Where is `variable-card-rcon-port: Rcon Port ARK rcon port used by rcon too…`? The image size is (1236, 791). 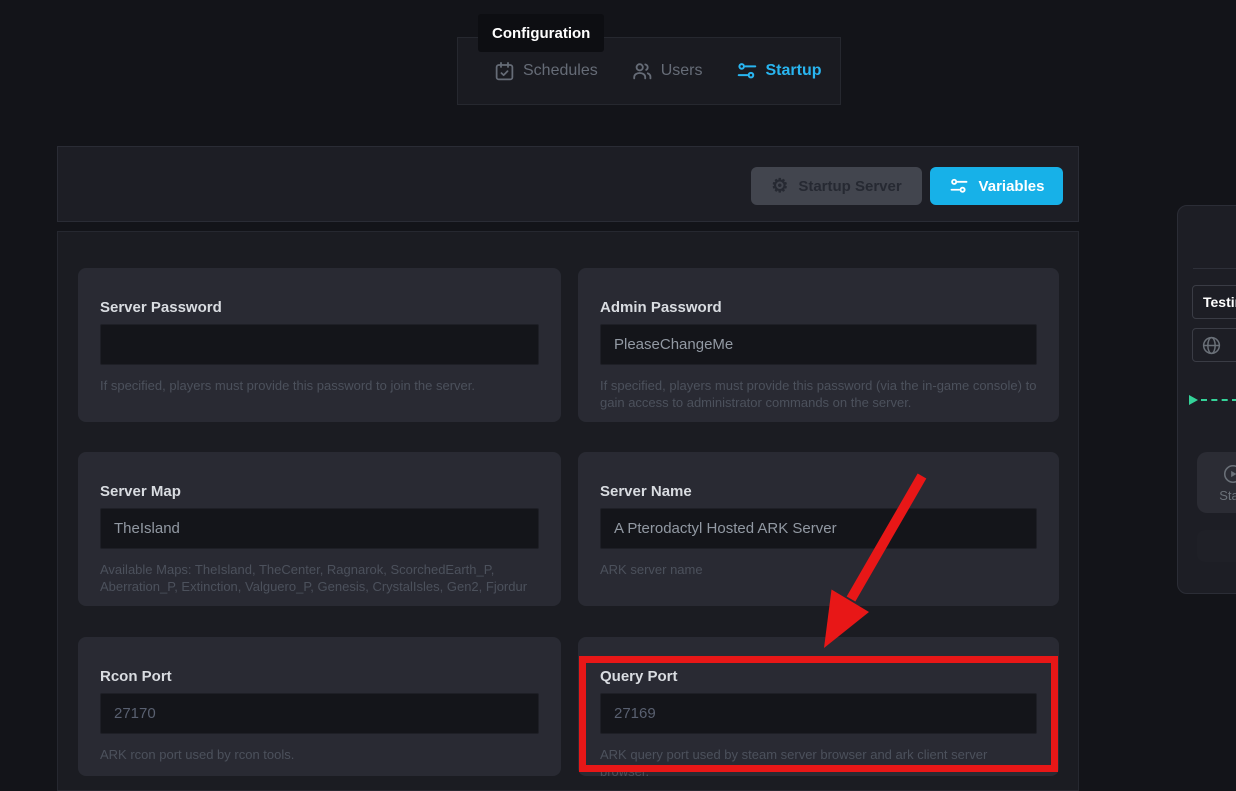
variable-card-rcon-port: Rcon Port ARK rcon port used by rcon too… is located at coordinates (319, 706).